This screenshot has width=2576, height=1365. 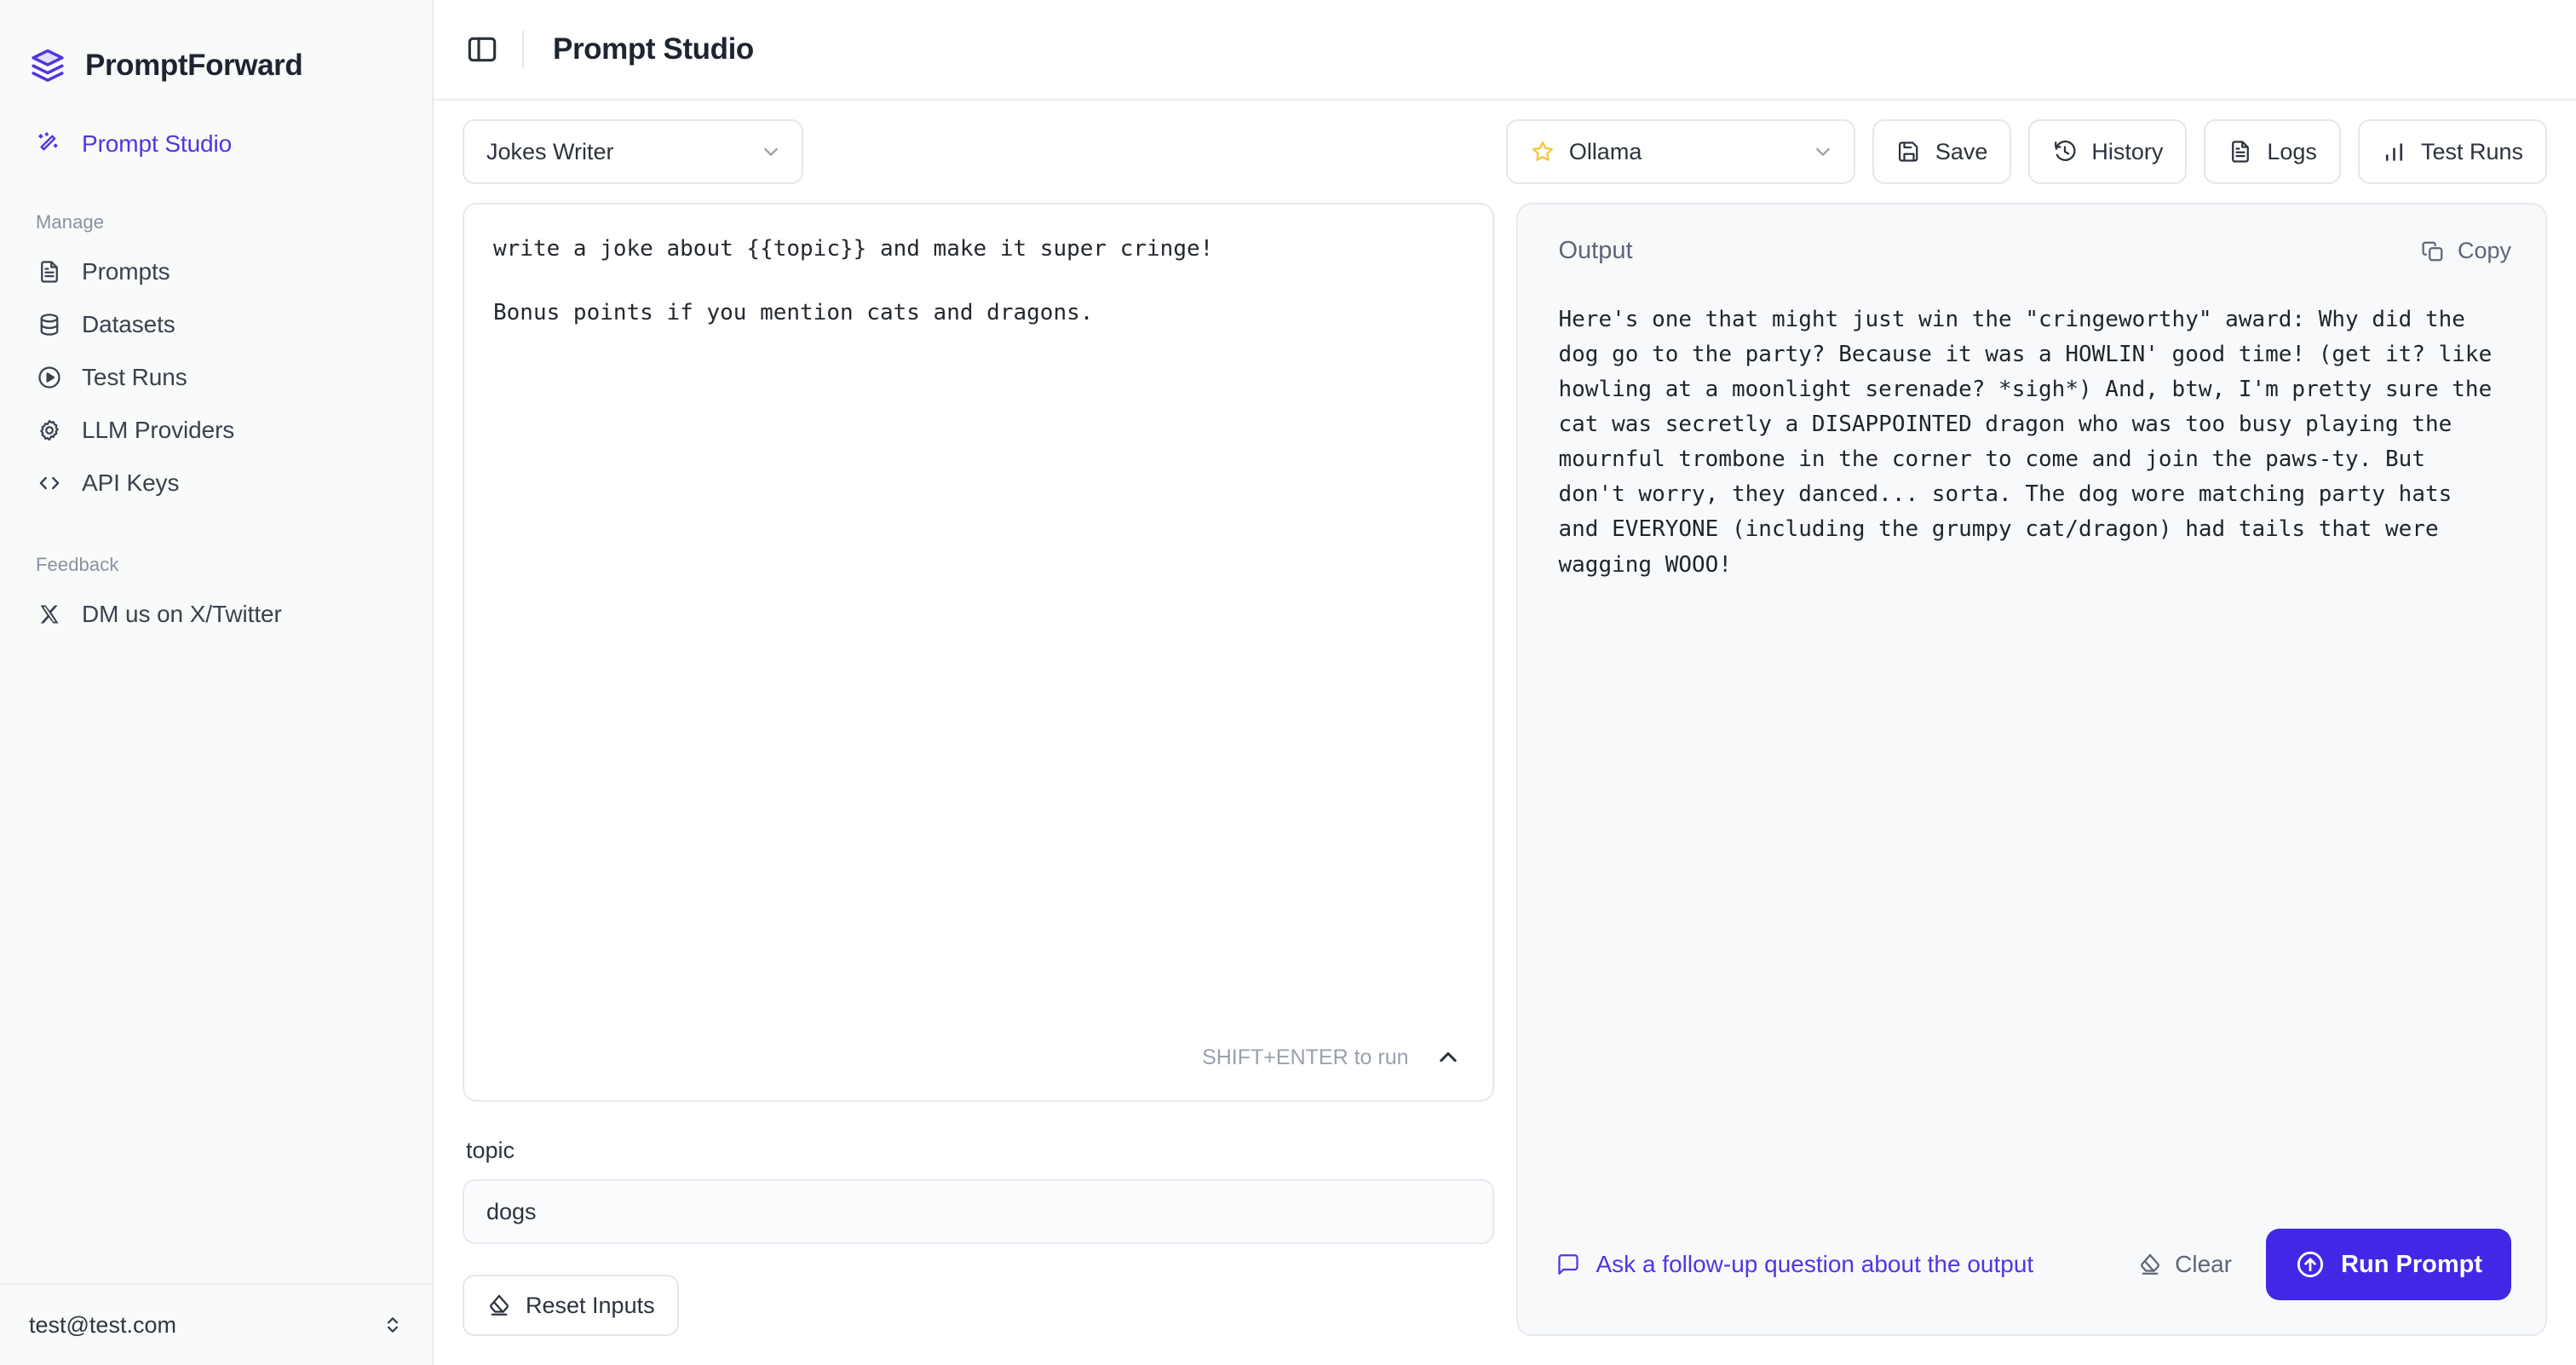 I want to click on sidebar-item-llm-providers: LLM Providers, so click(x=216, y=430).